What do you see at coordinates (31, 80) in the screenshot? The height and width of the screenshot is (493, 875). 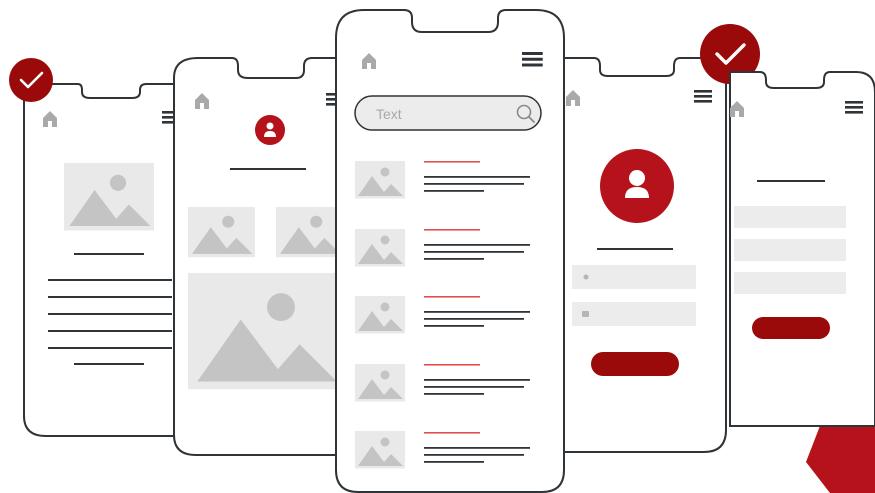 I see `check-icon` at bounding box center [31, 80].